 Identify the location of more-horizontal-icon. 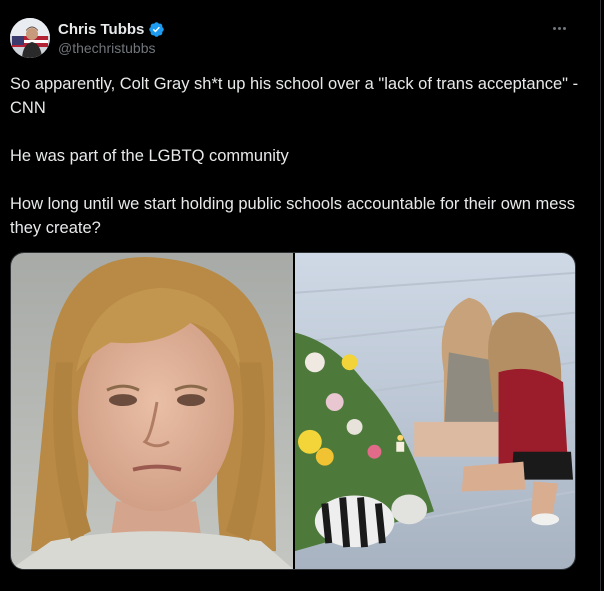
(559, 28).